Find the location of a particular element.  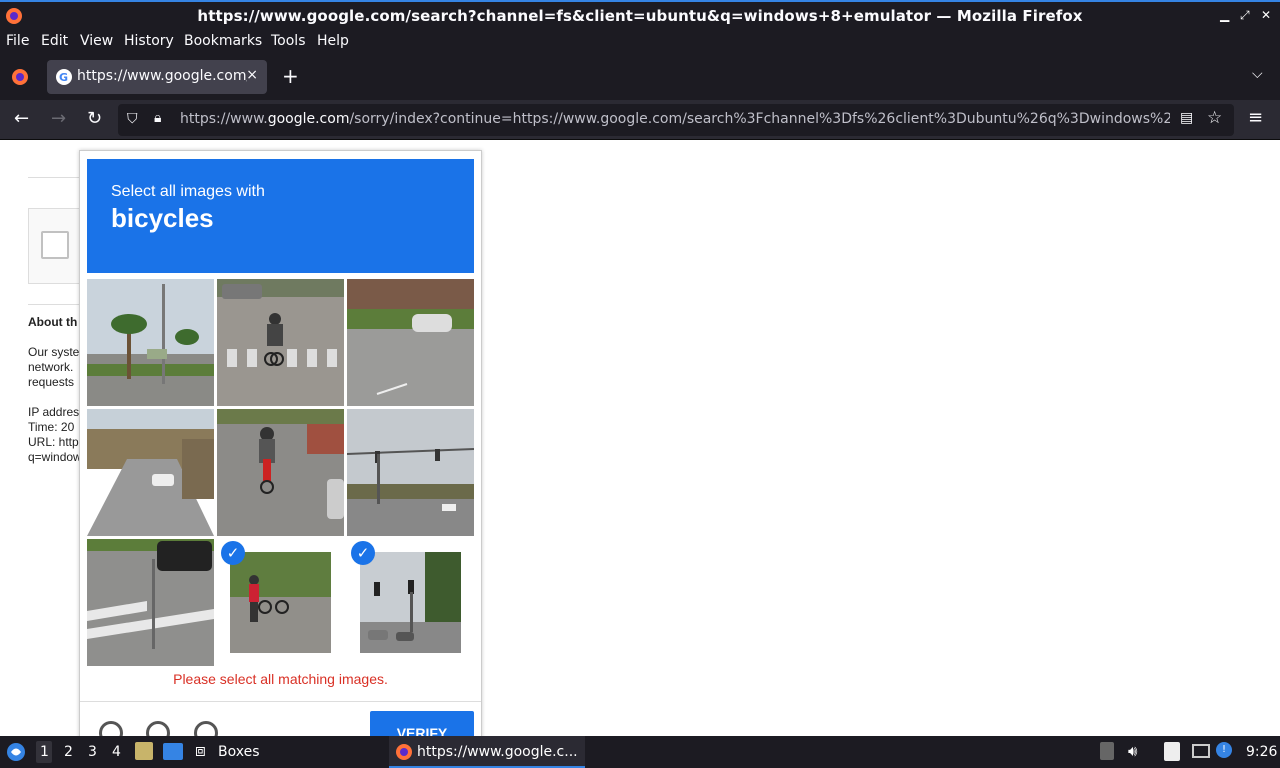

audio-challenge-icon is located at coordinates (158, 728).